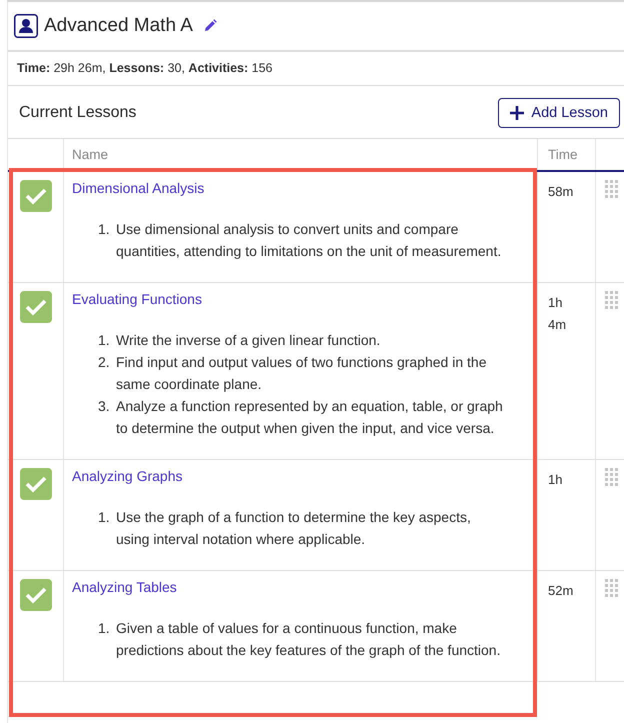  What do you see at coordinates (309, 240) in the screenshot?
I see `objective-text: Use dimensional analysis to convert units and compare quantities, attending to limitations on the unit of measurement.` at bounding box center [309, 240].